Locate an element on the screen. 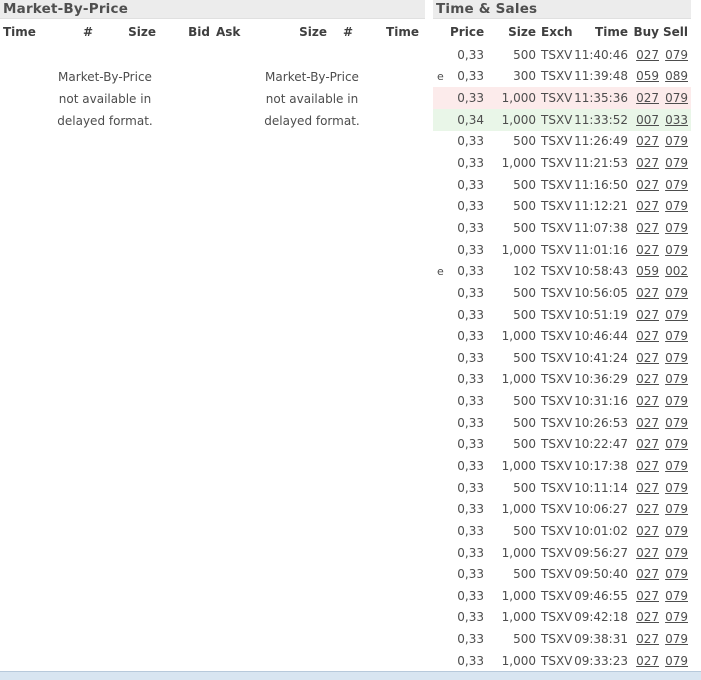  market-by-price-title: Market-By-Price is located at coordinates (212, 9).